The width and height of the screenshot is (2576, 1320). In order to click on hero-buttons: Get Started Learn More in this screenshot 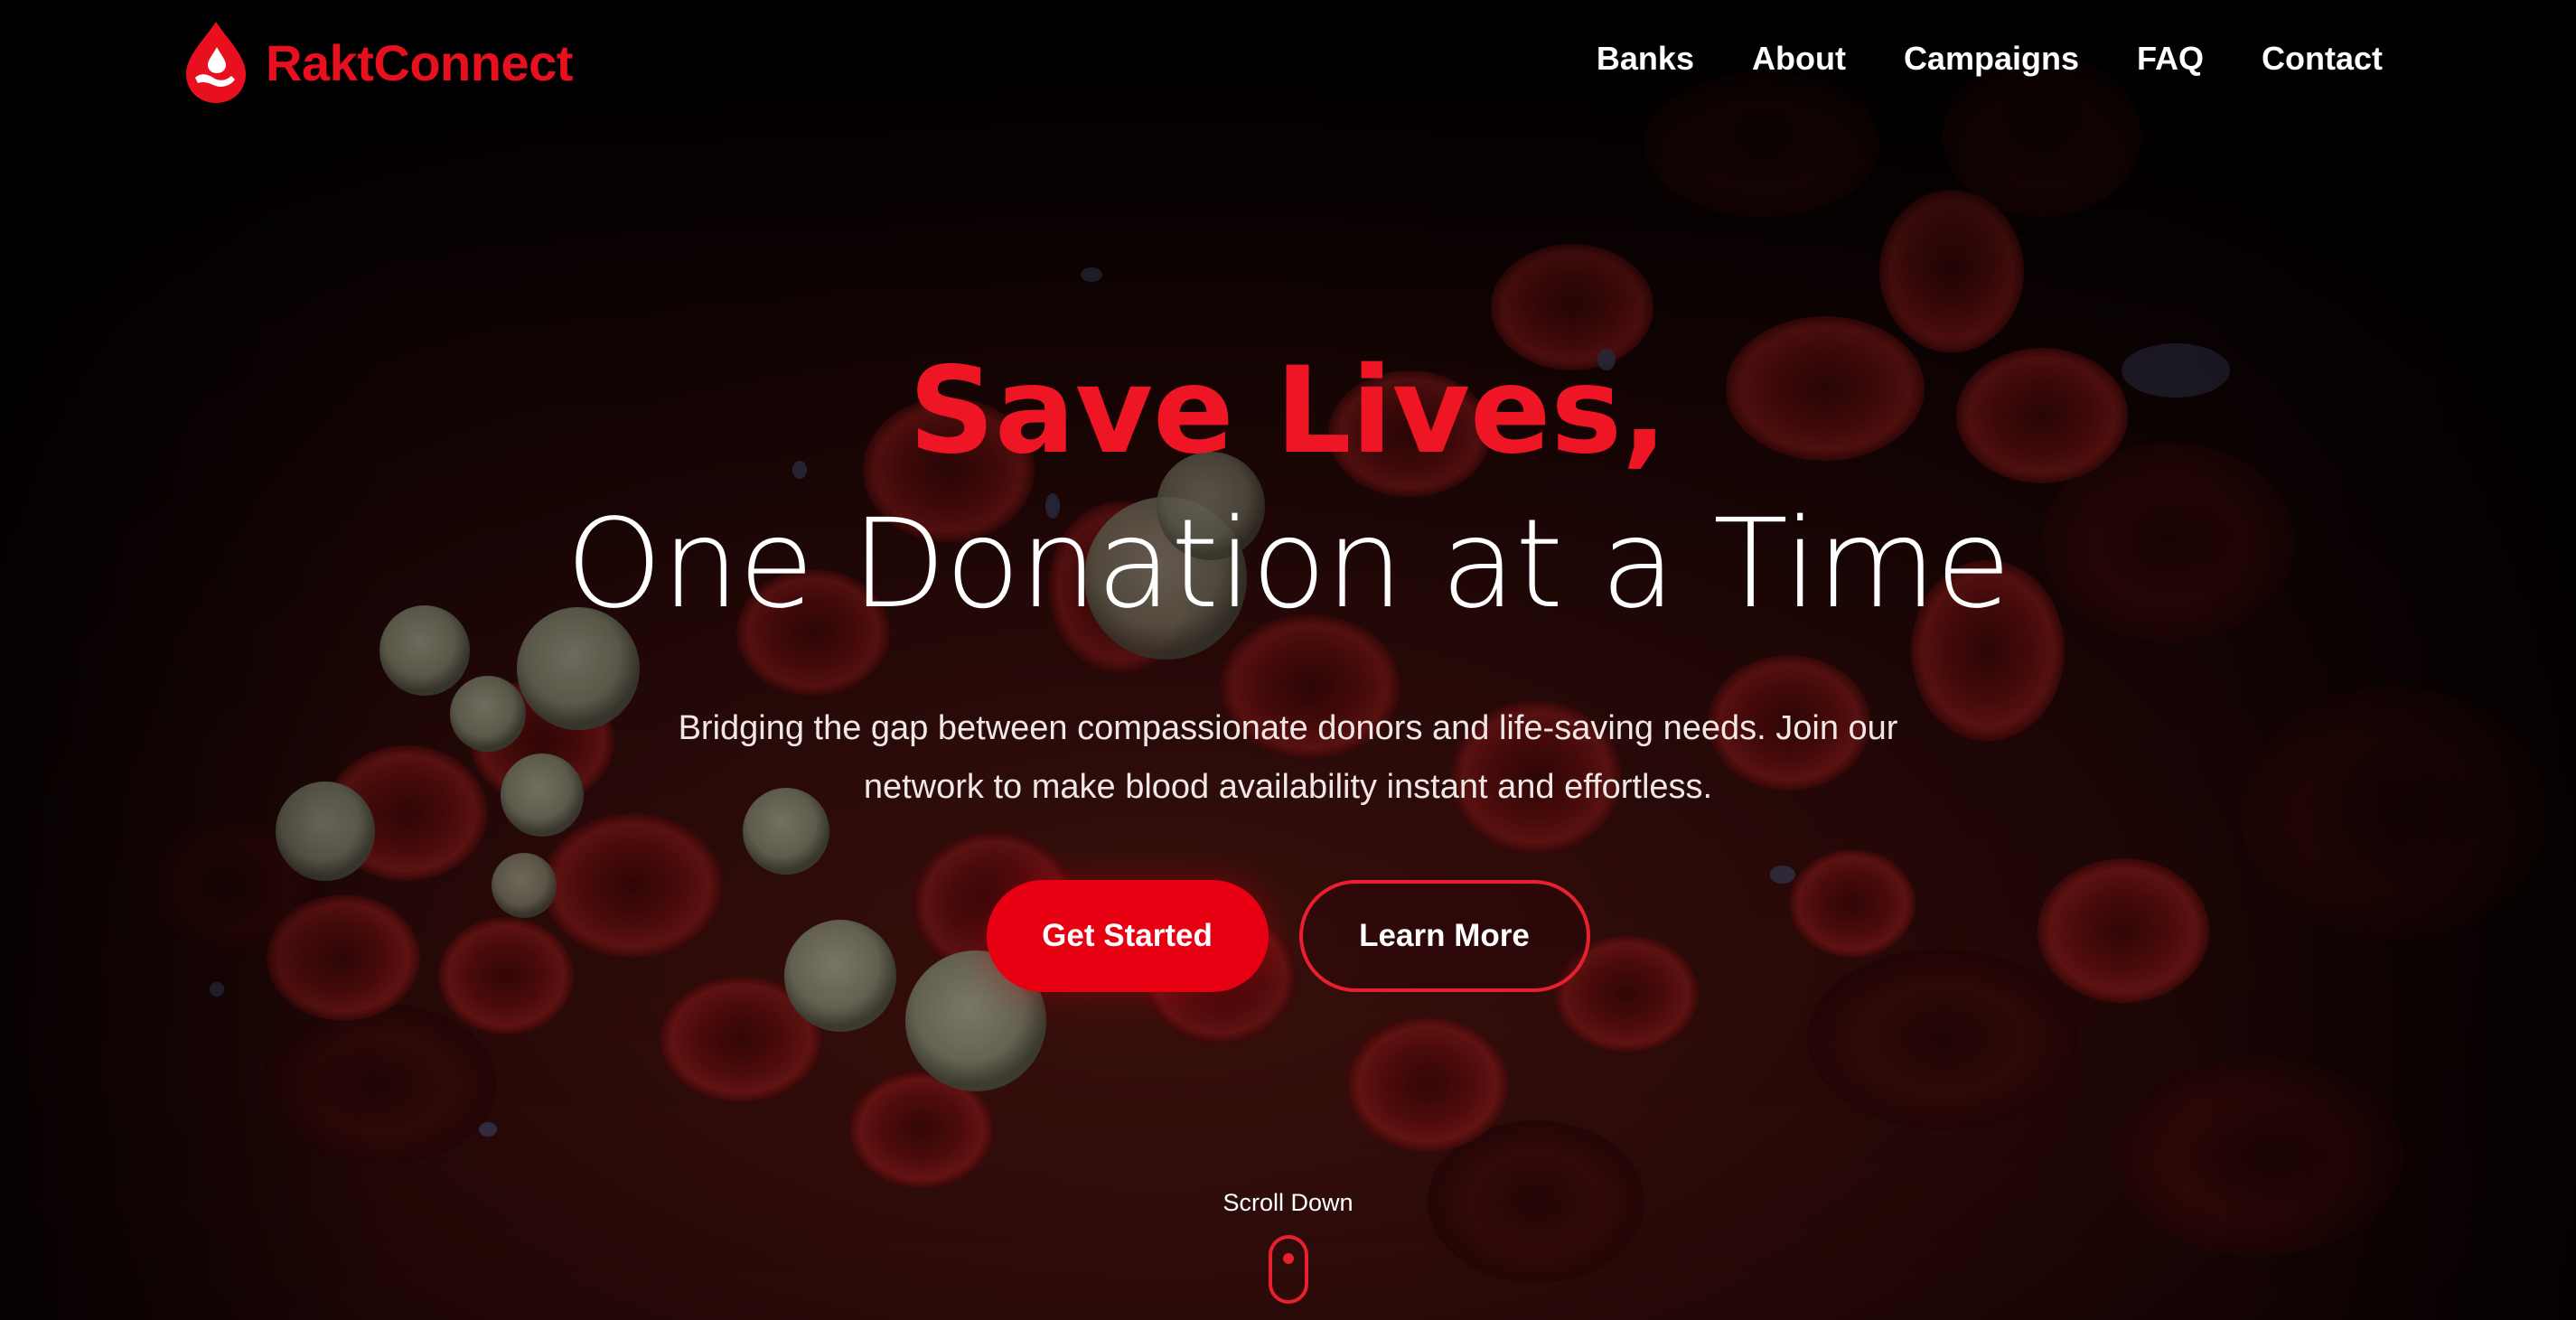, I will do `click(1288, 936)`.